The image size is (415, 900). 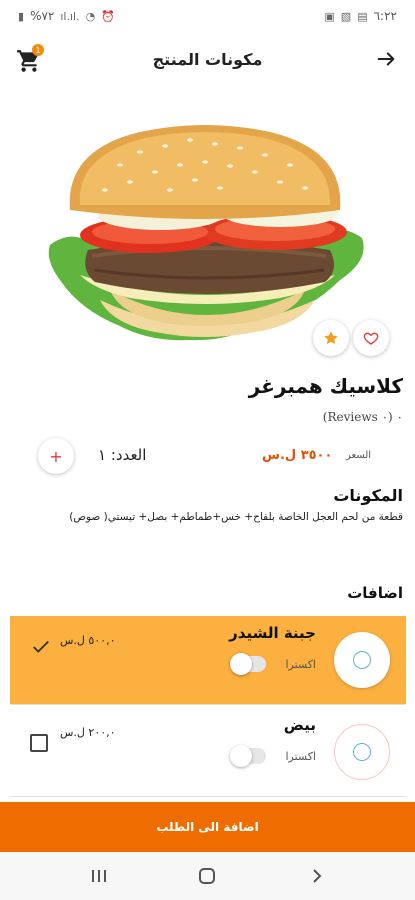 I want to click on add-to-order-label: اضافة الى الطلب, so click(x=207, y=827).